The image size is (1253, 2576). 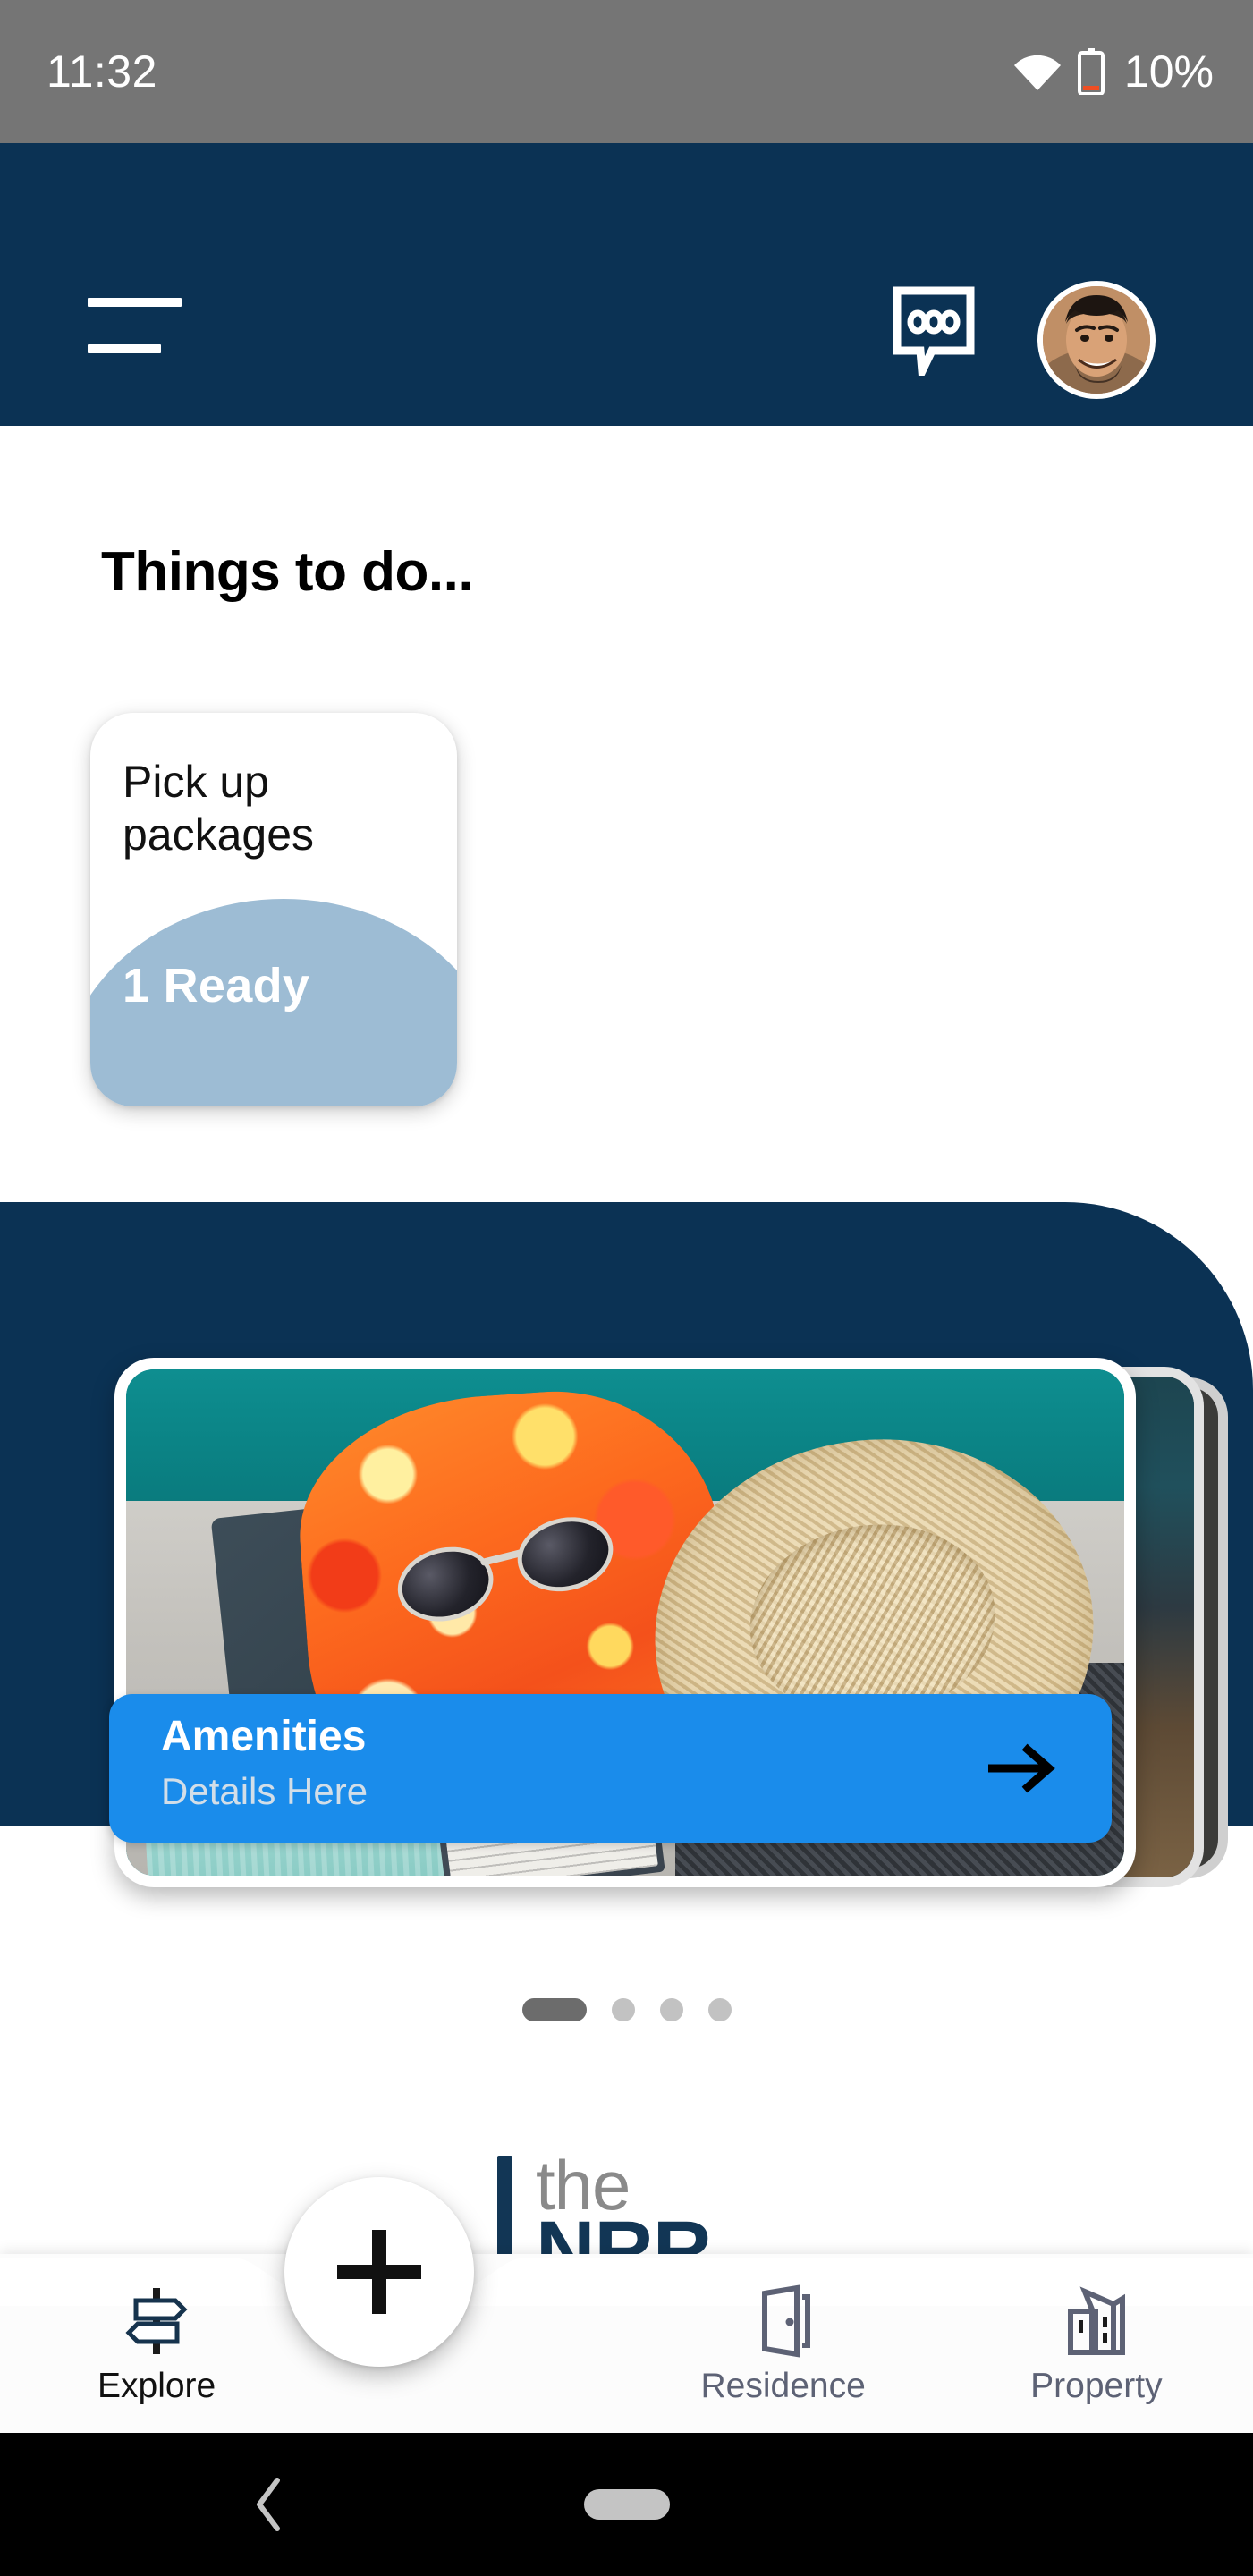 I want to click on amenities-banner: Amenities Details Here, so click(x=610, y=1768).